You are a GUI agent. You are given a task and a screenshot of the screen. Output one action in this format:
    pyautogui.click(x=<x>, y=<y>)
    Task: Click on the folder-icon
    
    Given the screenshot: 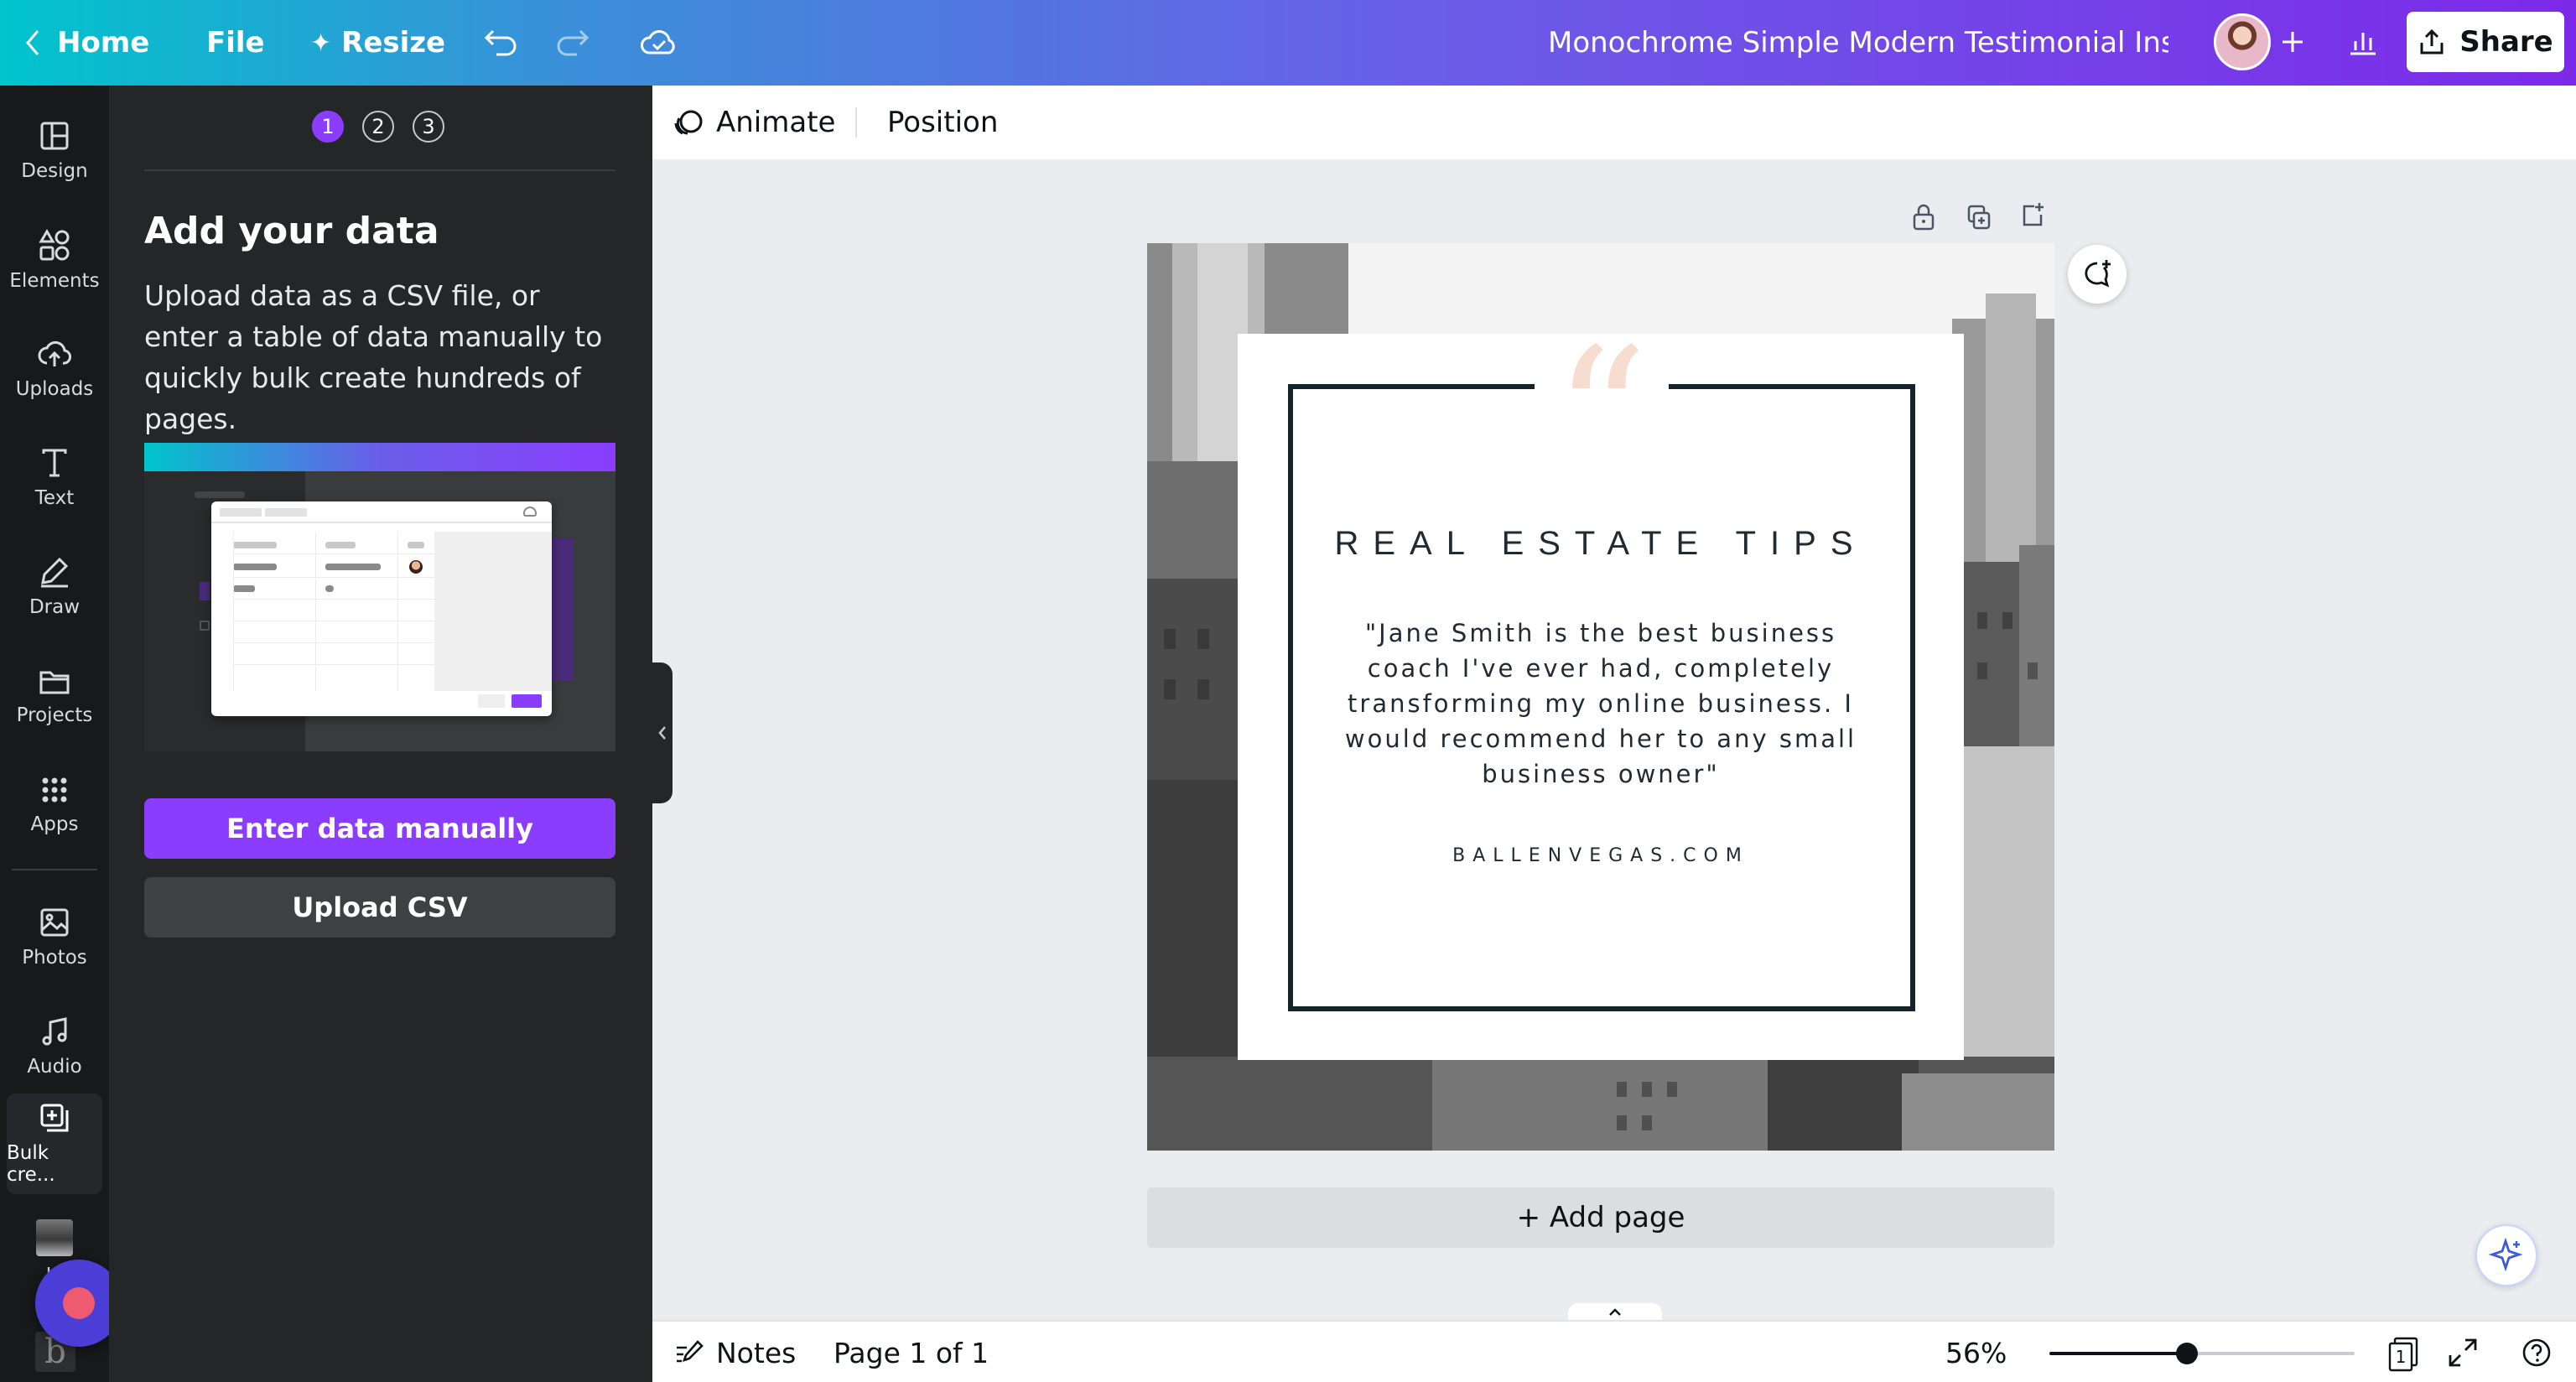 What is the action you would take?
    pyautogui.click(x=54, y=682)
    